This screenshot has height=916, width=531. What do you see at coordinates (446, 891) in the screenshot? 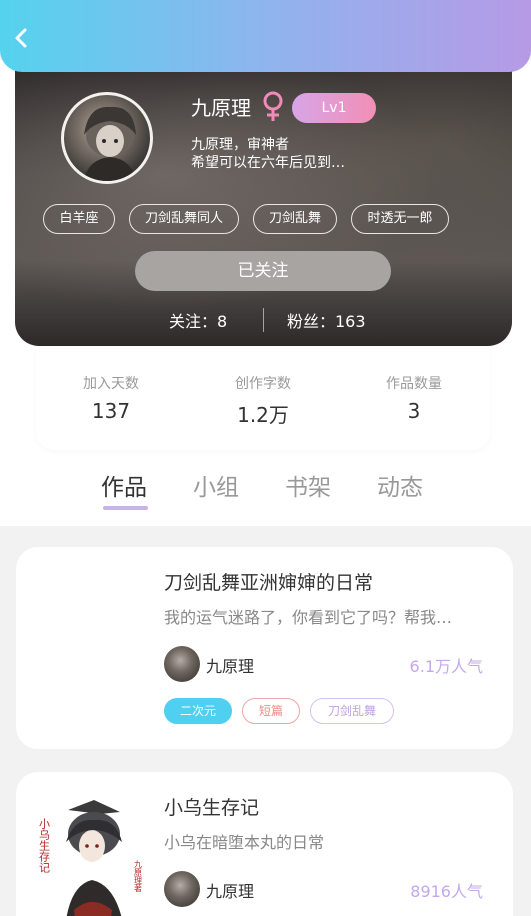
I see `work-popularity: 8916人气` at bounding box center [446, 891].